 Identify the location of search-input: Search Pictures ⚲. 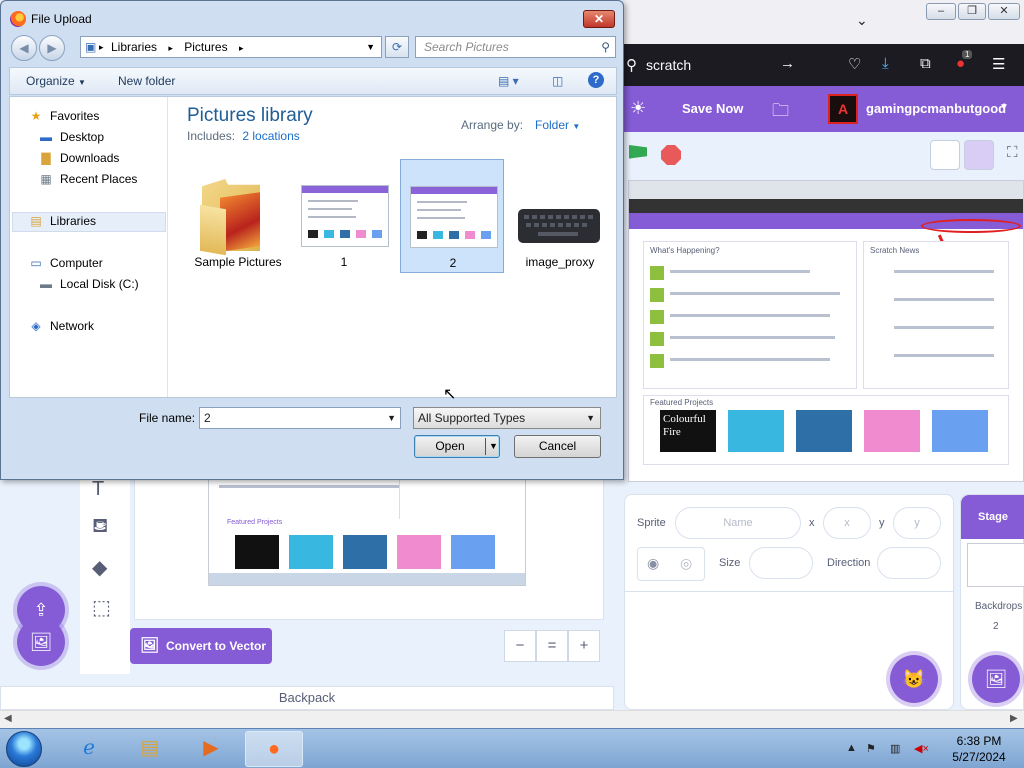
(515, 47).